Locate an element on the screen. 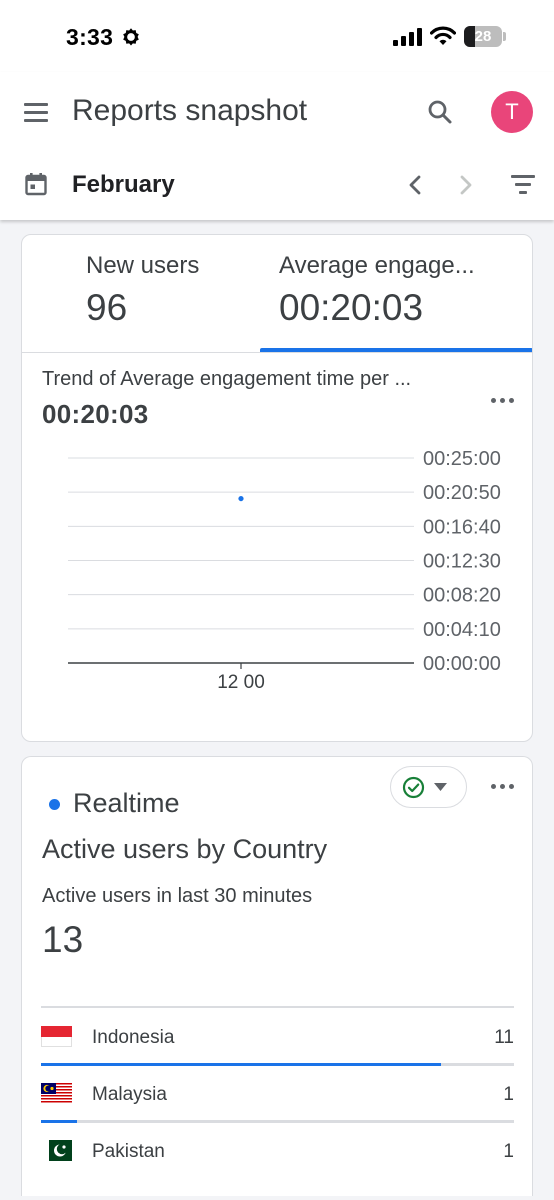  tab-new-users-label: New users is located at coordinates (143, 265).